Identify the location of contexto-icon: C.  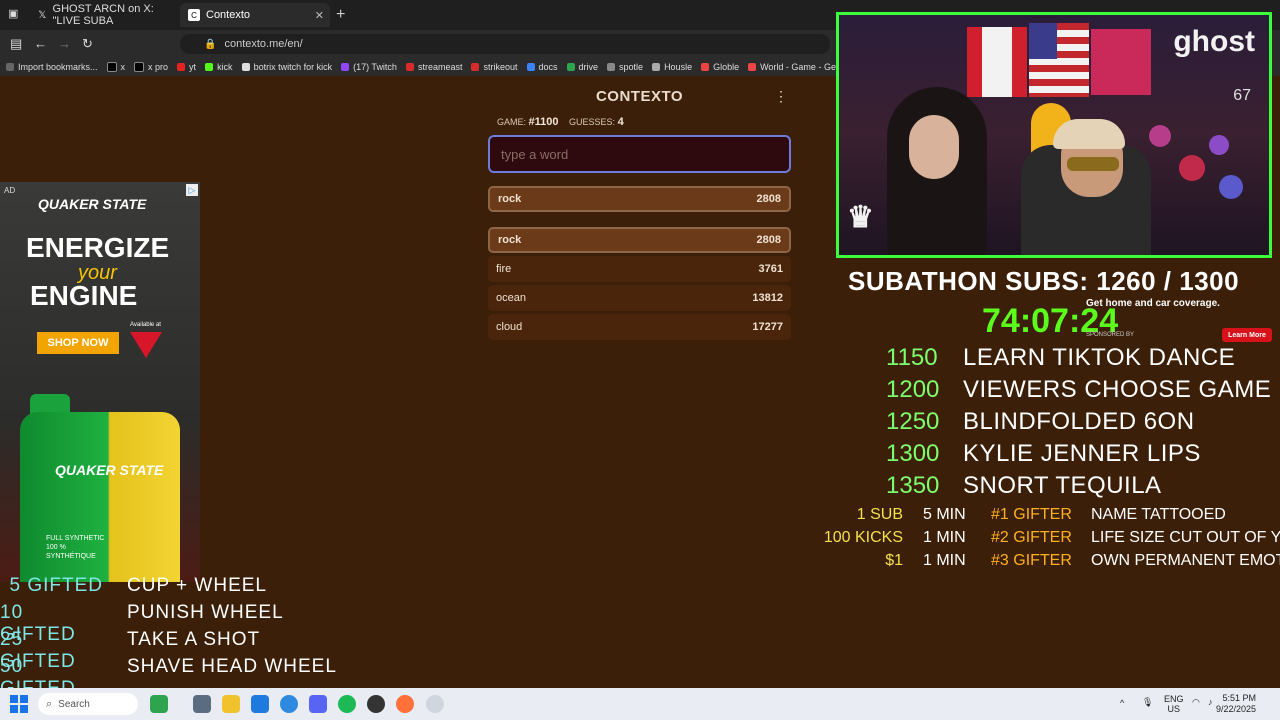
(194, 15).